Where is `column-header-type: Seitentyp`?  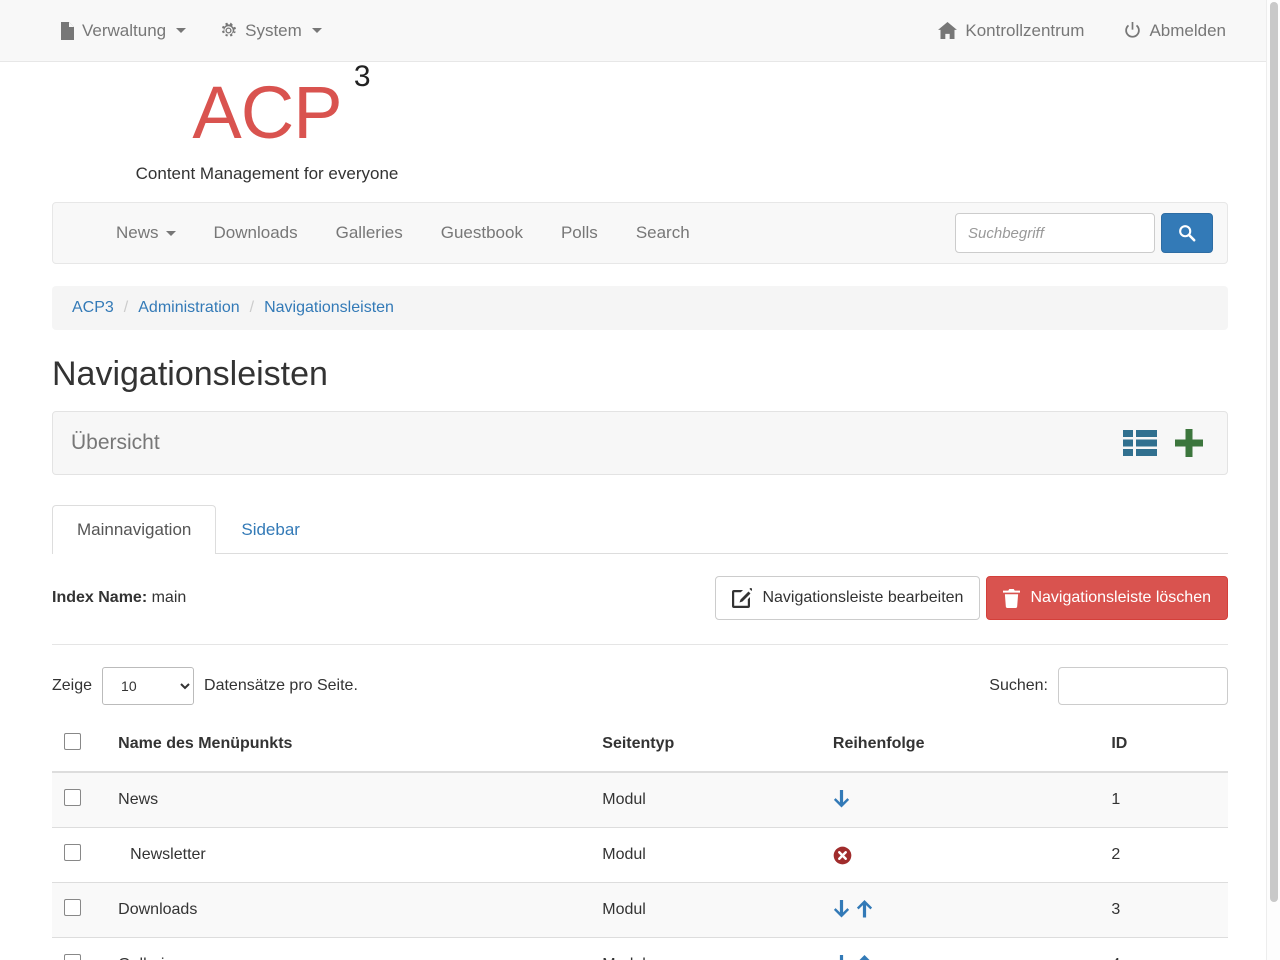 column-header-type: Seitentyp is located at coordinates (709, 748).